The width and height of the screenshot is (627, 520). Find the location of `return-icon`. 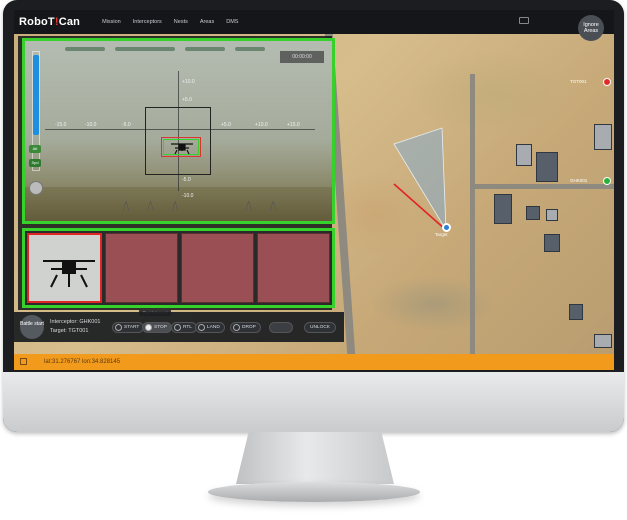

return-icon is located at coordinates (177, 327).